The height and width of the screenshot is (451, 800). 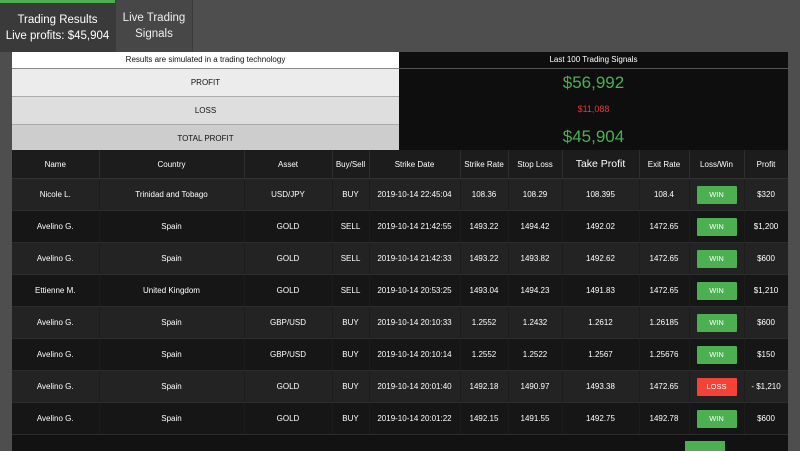 What do you see at coordinates (484, 164) in the screenshot?
I see `column-header-strike-rate: Strike Rate` at bounding box center [484, 164].